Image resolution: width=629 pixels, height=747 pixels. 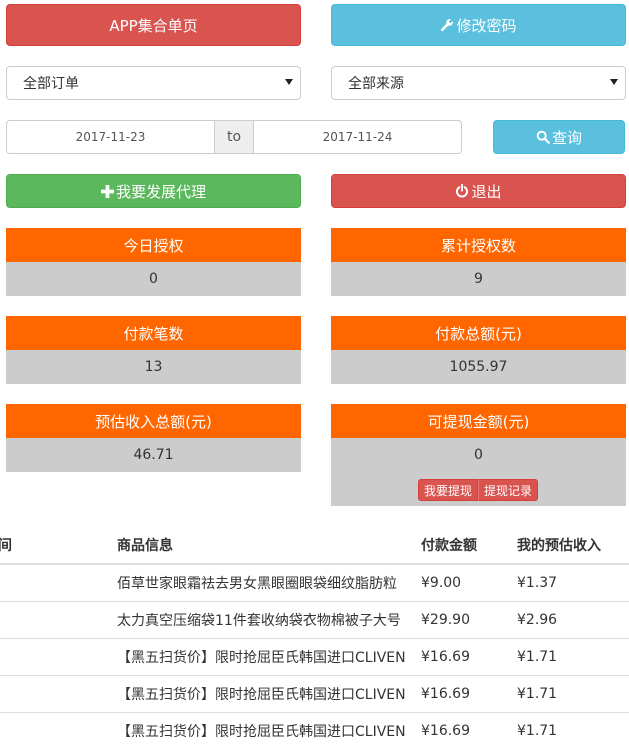 I want to click on withdraw-records-button: 提现记录, so click(x=508, y=490).